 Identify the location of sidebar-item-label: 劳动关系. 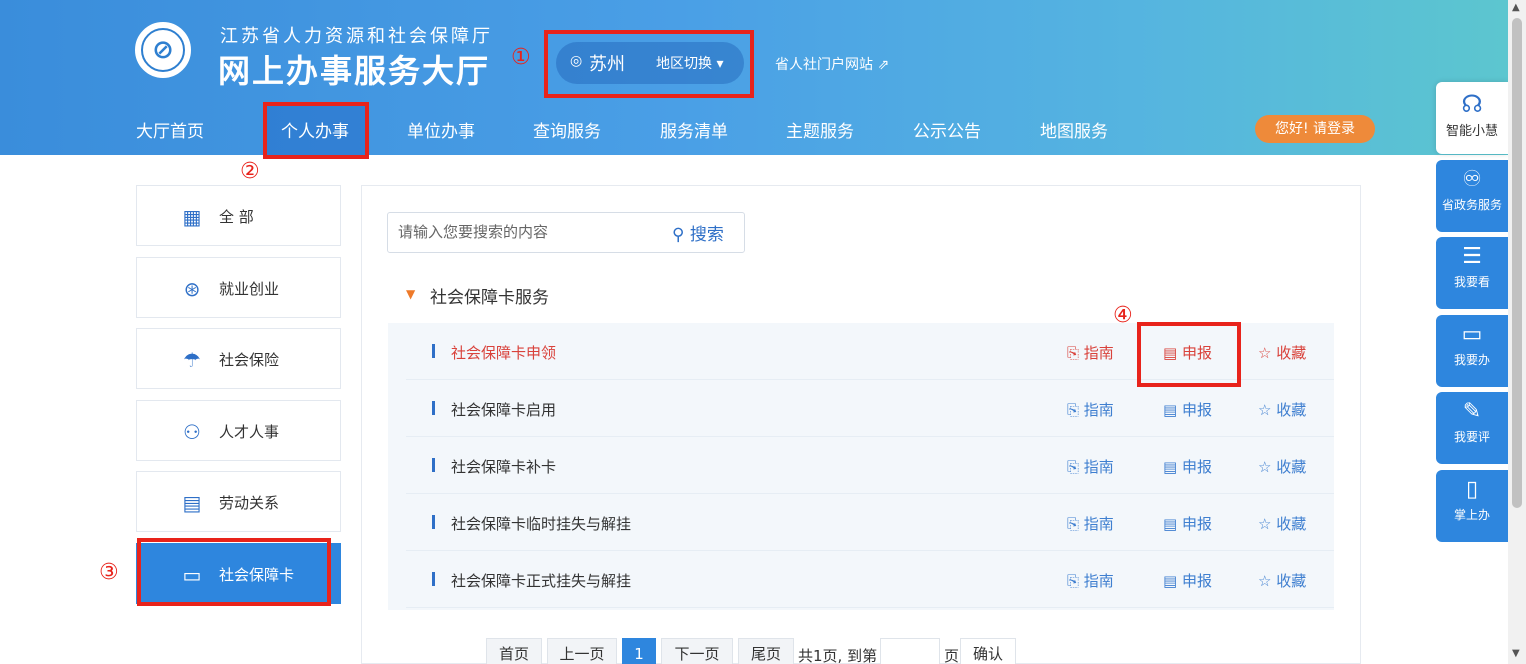
(249, 503).